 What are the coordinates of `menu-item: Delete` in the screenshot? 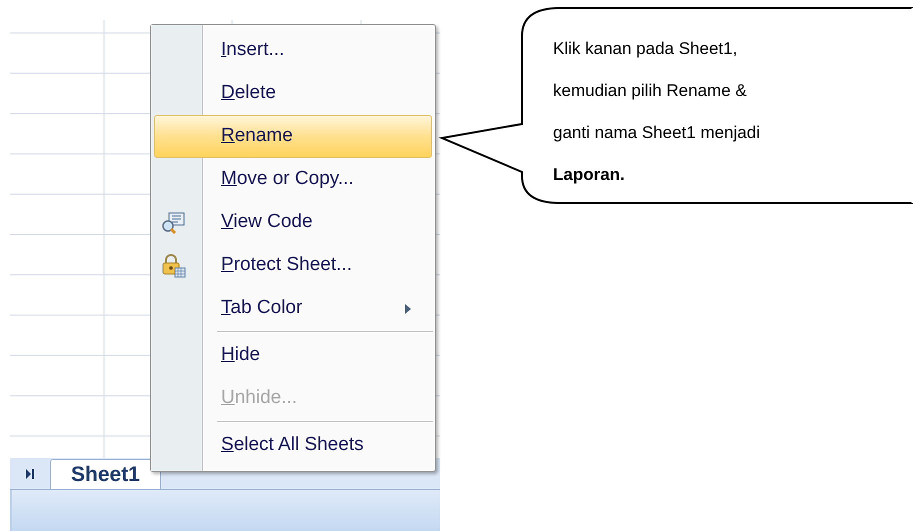 It's located at (293, 93).